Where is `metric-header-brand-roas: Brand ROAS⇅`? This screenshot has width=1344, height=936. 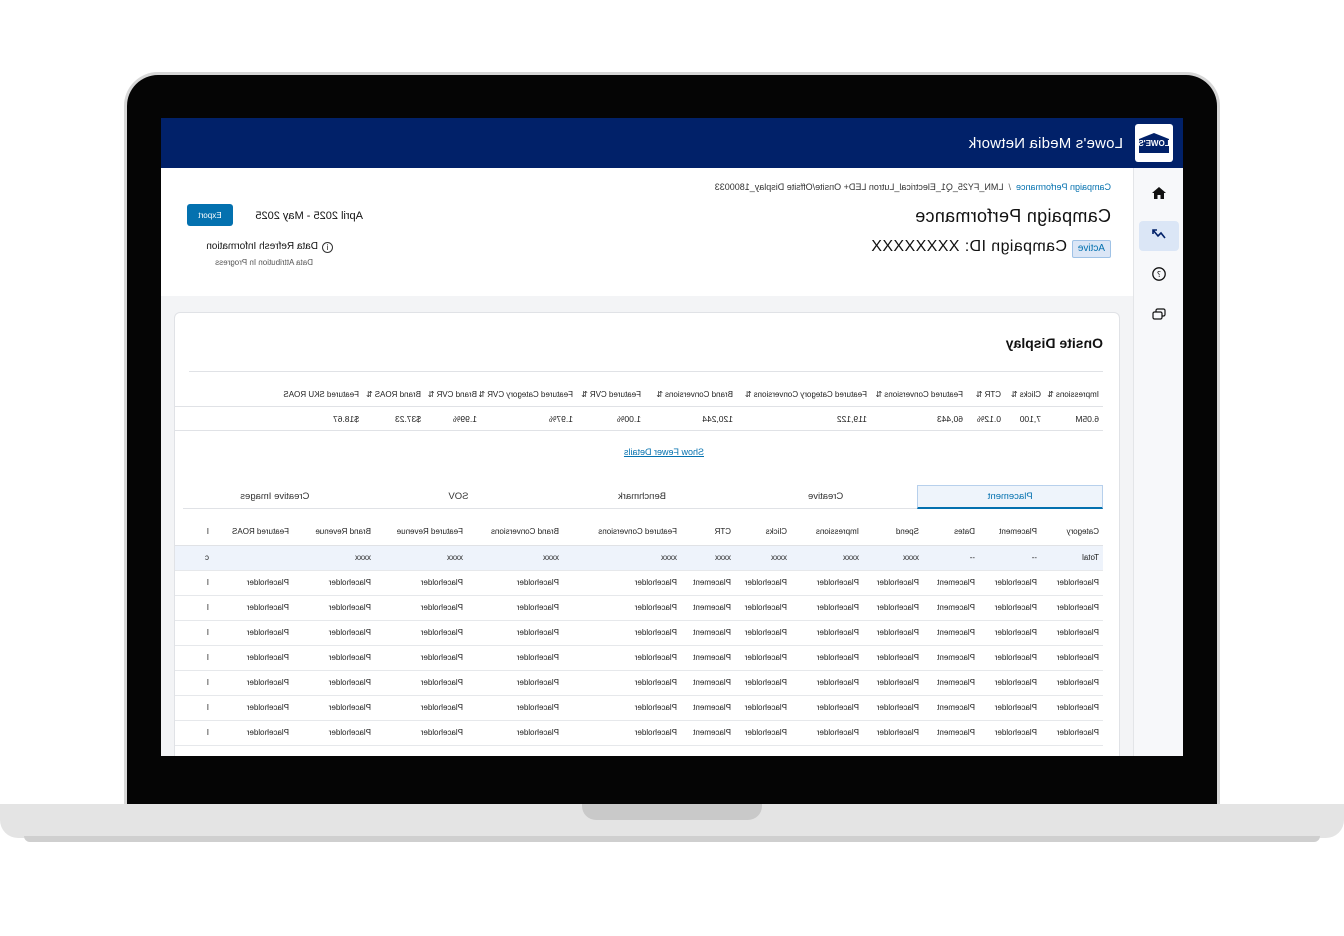 metric-header-brand-roas: Brand ROAS⇅ is located at coordinates (394, 394).